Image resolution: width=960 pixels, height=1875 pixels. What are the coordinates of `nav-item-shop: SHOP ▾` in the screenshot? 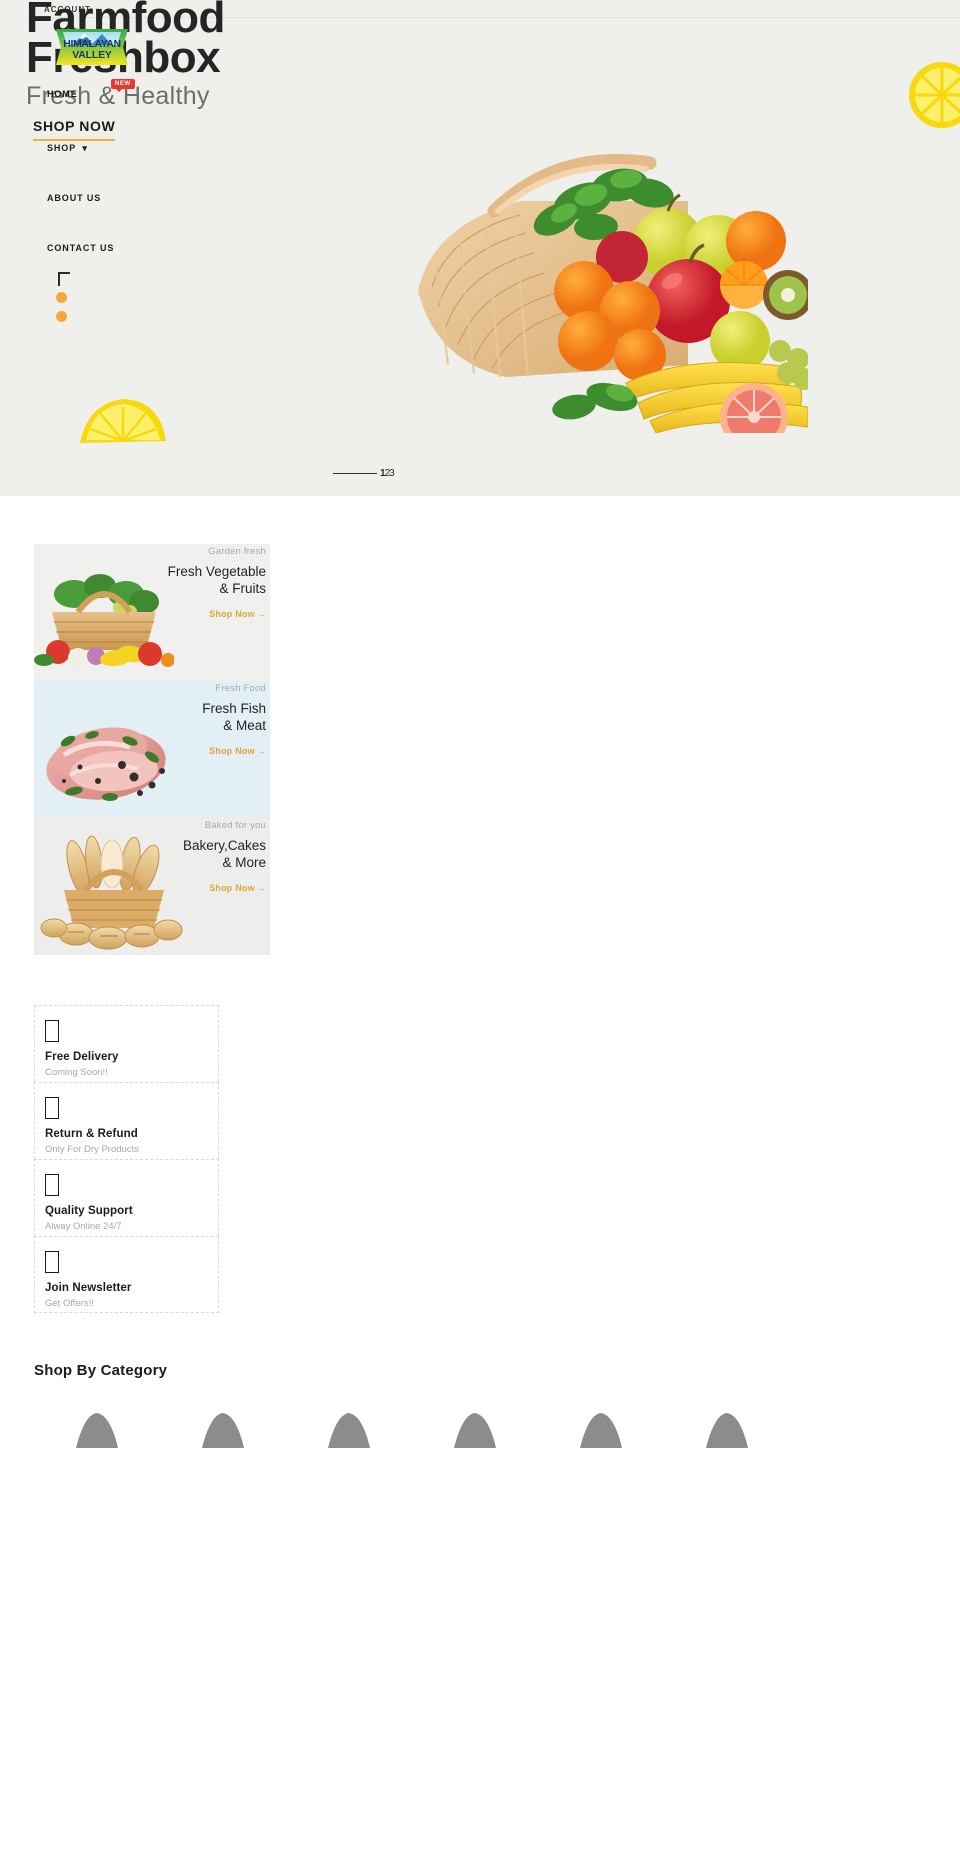 It's located at (67, 148).